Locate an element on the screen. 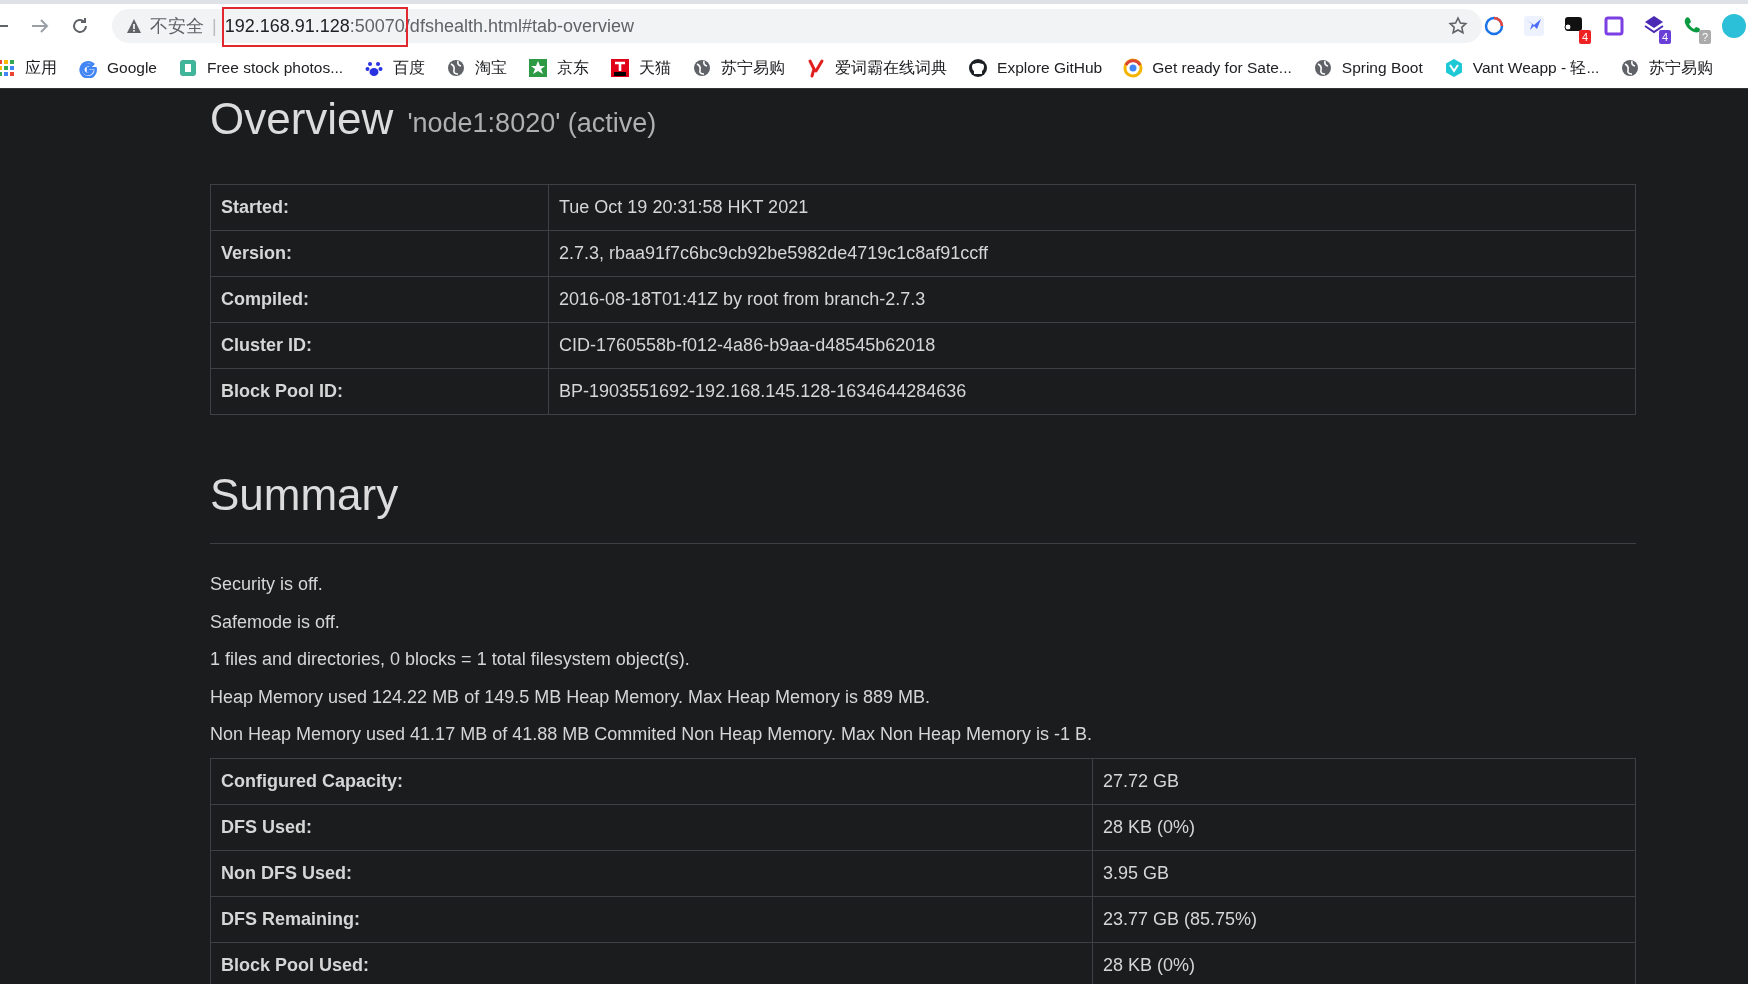 Image resolution: width=1748 pixels, height=984 pixels. summary-line: Security is off. is located at coordinates (267, 584).